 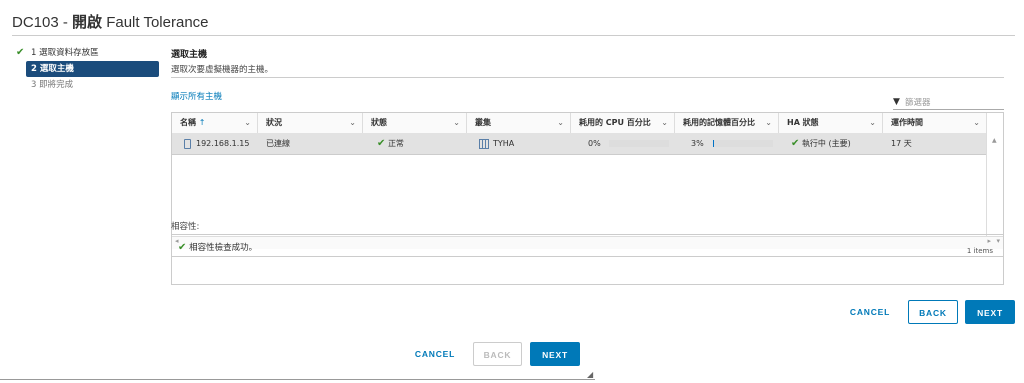 What do you see at coordinates (497, 354) in the screenshot?
I see `outer-back-button: BACK` at bounding box center [497, 354].